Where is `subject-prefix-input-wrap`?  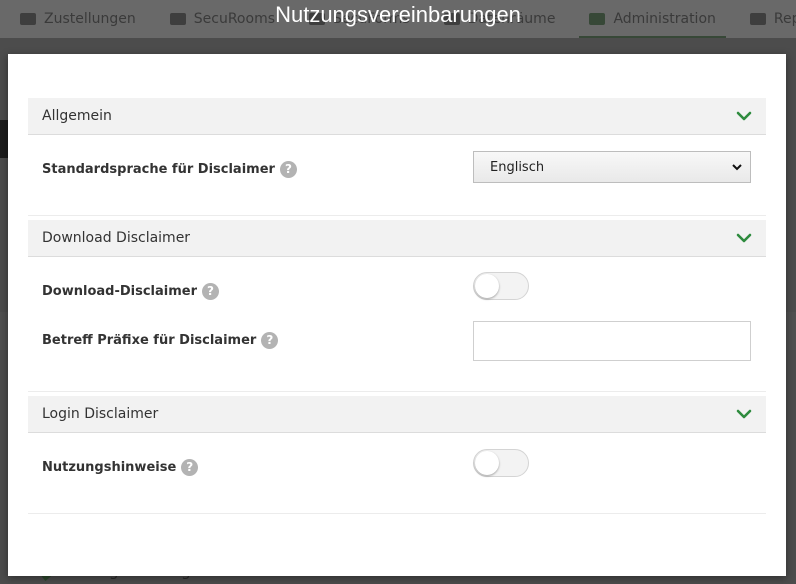
subject-prefix-input-wrap is located at coordinates (612, 341).